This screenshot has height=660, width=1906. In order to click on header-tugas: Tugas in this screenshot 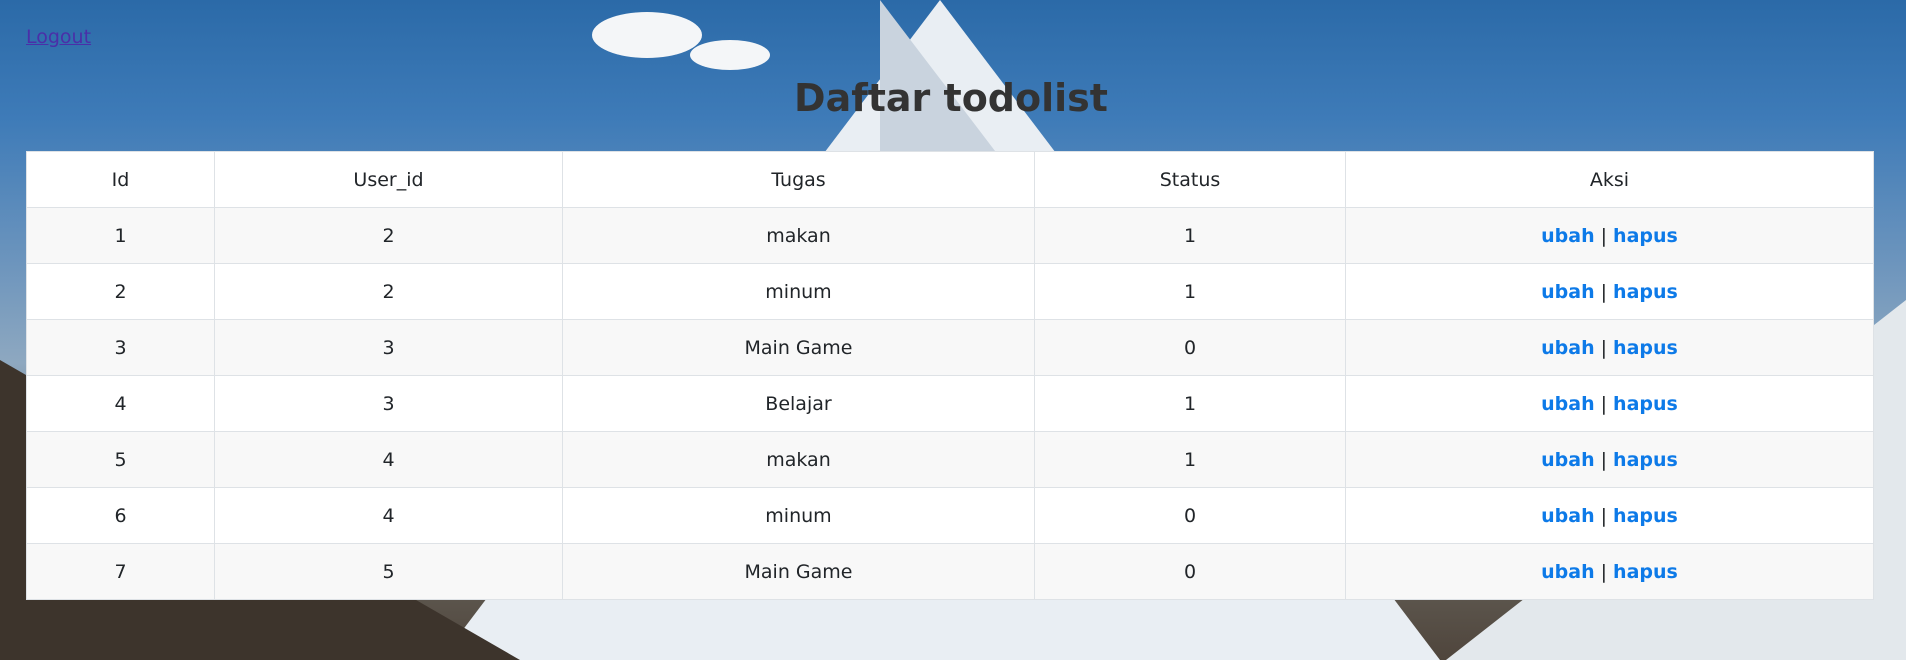, I will do `click(798, 179)`.